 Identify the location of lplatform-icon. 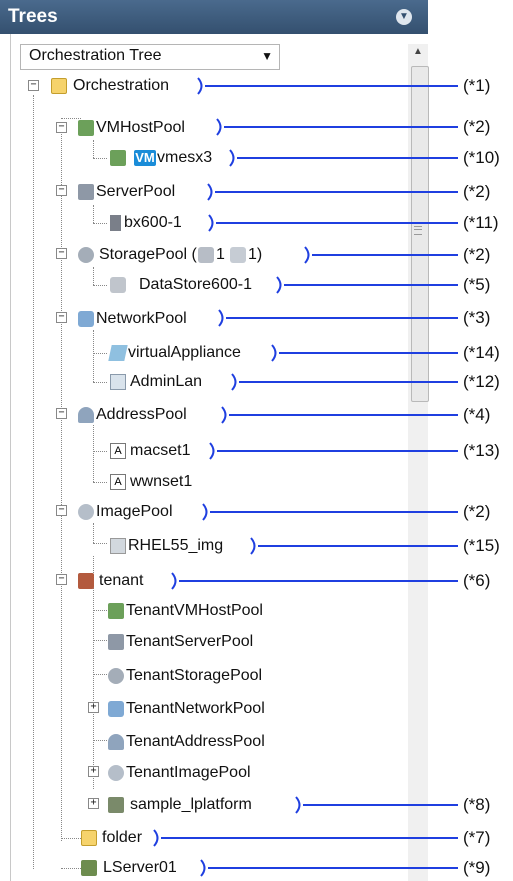
(116, 805).